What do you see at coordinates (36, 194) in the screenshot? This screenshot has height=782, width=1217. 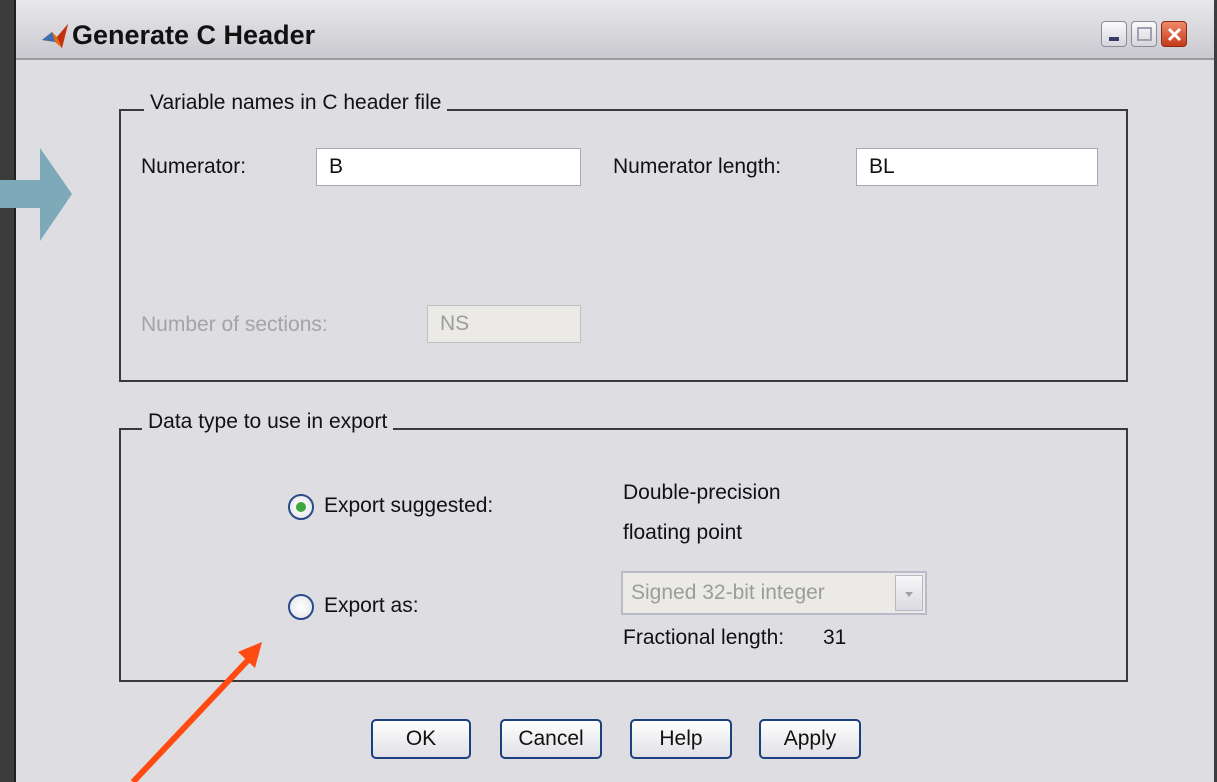 I see `block-arrow-annotation` at bounding box center [36, 194].